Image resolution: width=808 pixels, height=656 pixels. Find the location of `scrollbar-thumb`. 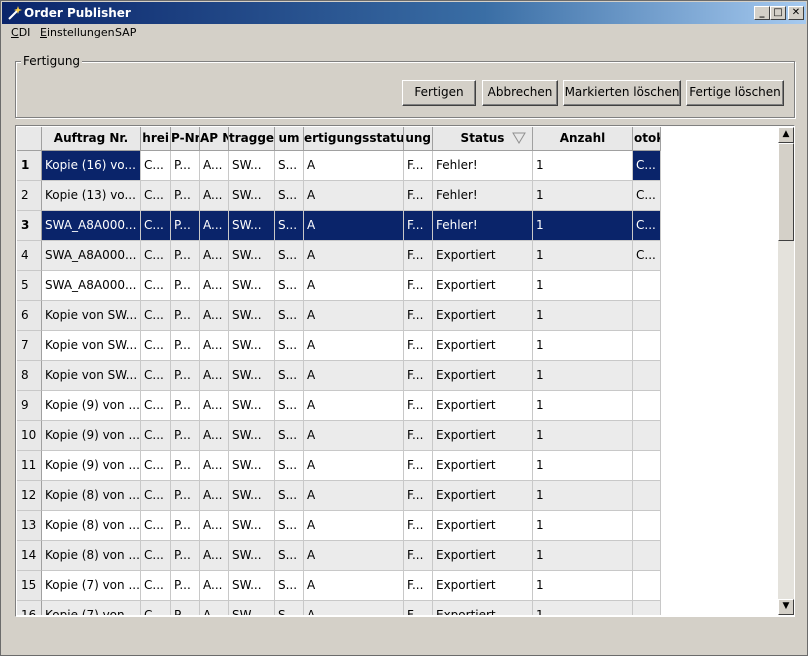

scrollbar-thumb is located at coordinates (786, 192).